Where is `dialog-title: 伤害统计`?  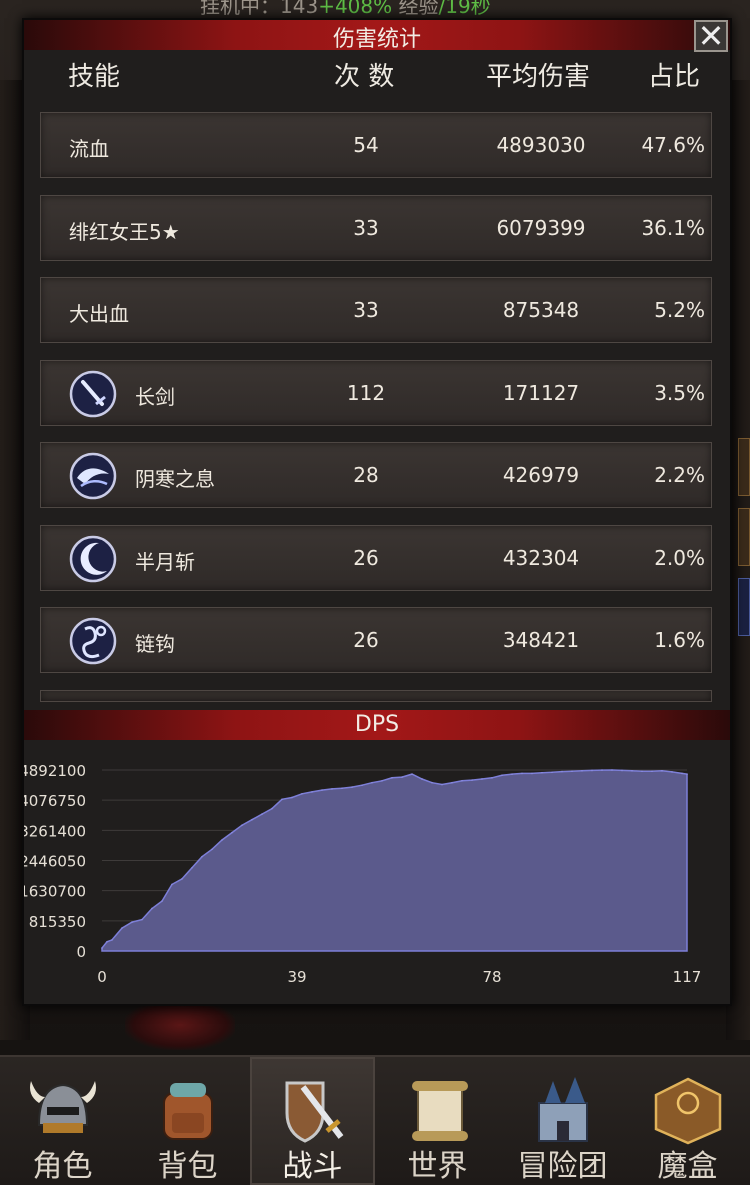
dialog-title: 伤害统计 is located at coordinates (376, 39).